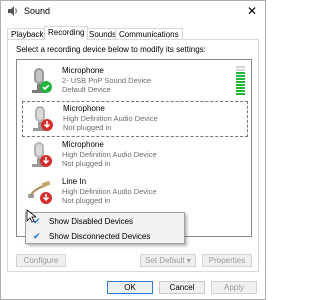  Describe the element at coordinates (91, 221) in the screenshot. I see `menu-item-label: Show Disabled Devices` at that location.